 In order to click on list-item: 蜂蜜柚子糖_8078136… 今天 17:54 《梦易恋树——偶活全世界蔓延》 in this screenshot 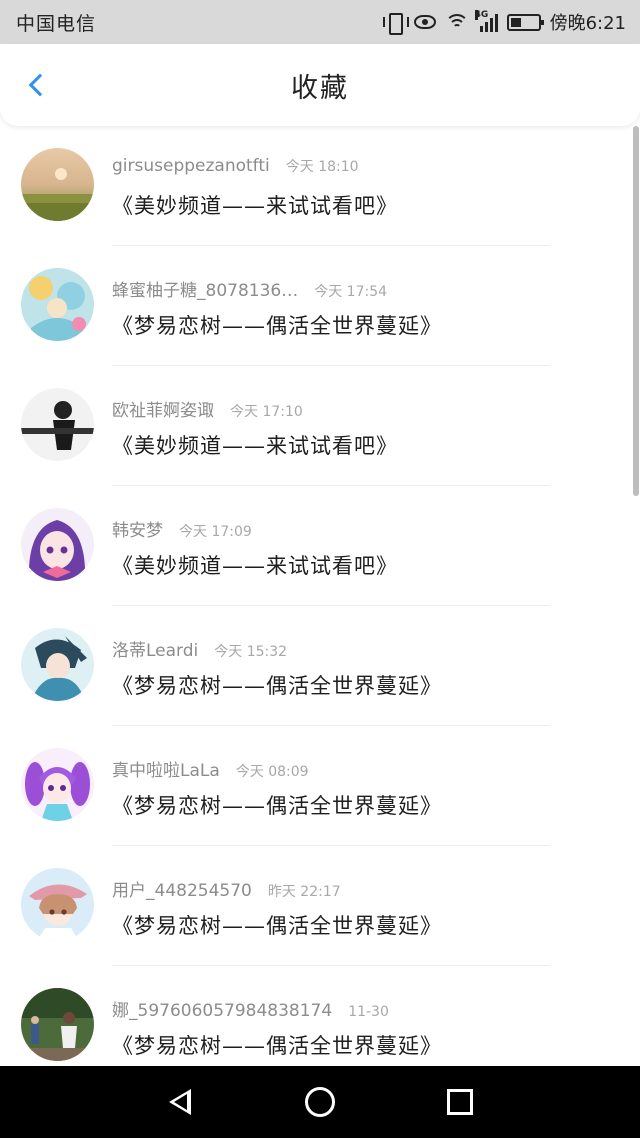, I will do `click(315, 306)`.